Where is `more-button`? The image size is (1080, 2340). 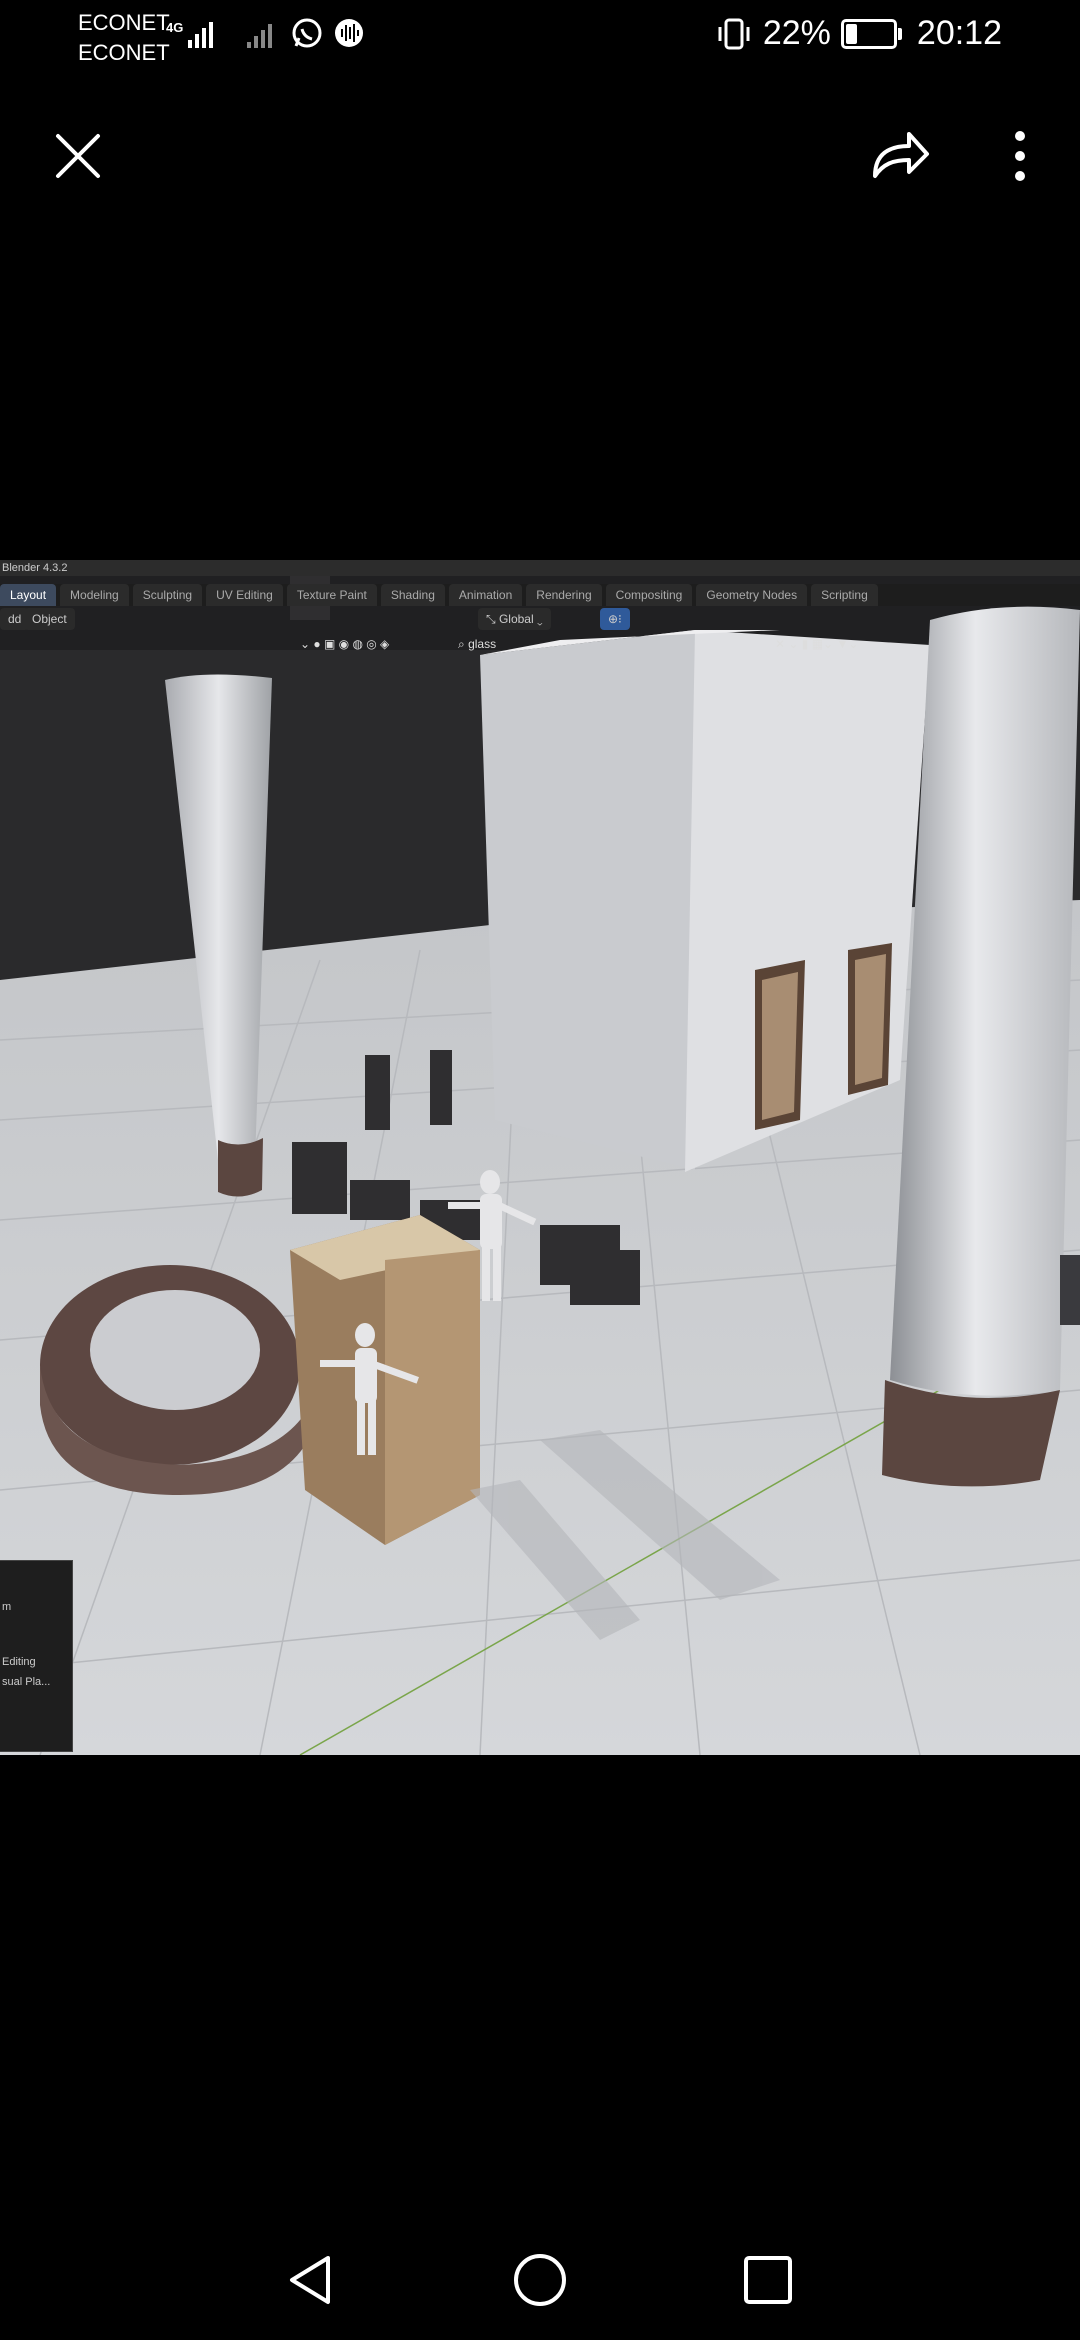 more-button is located at coordinates (1020, 156).